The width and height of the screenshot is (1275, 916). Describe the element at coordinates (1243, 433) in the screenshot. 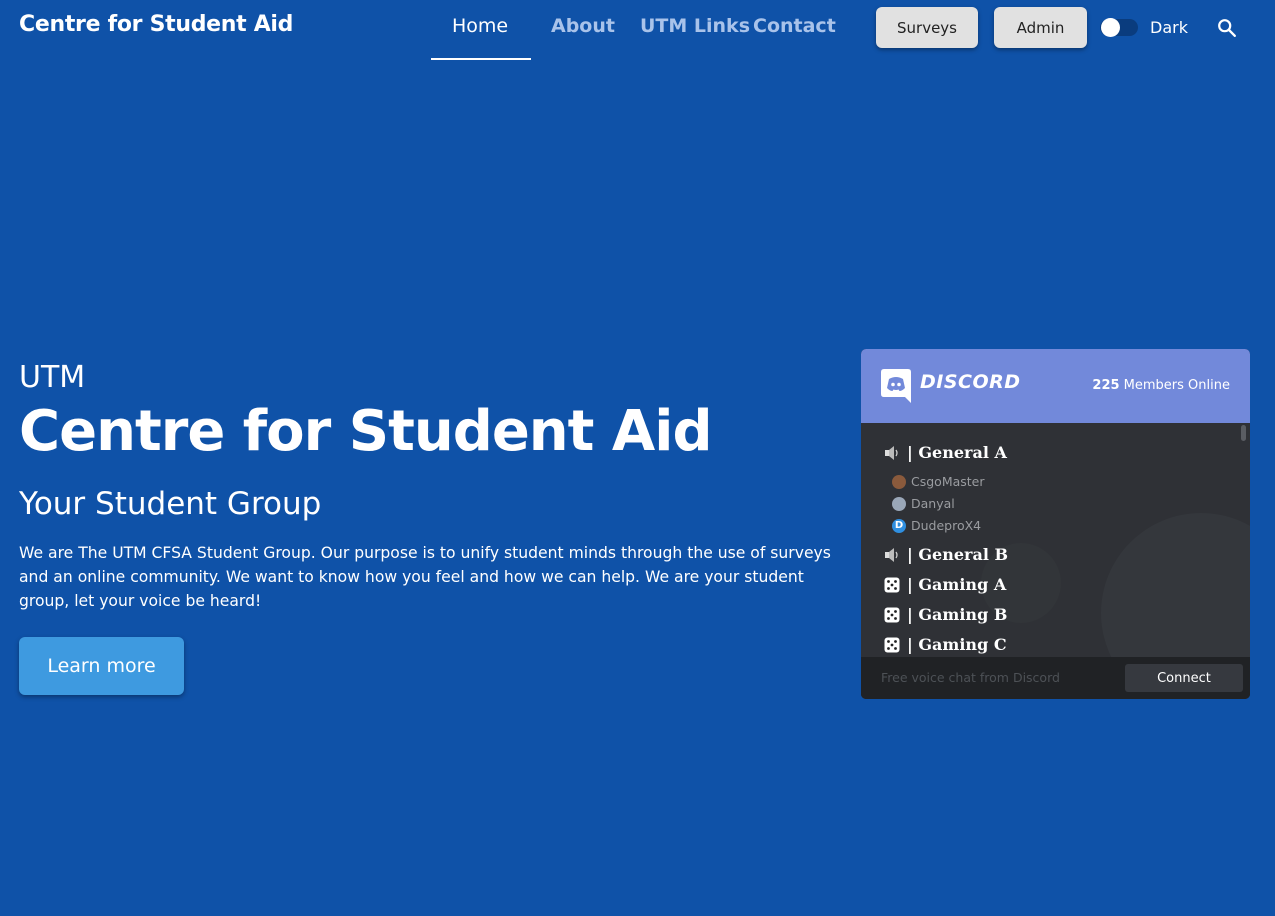

I see `channel-list-scrollbar` at that location.